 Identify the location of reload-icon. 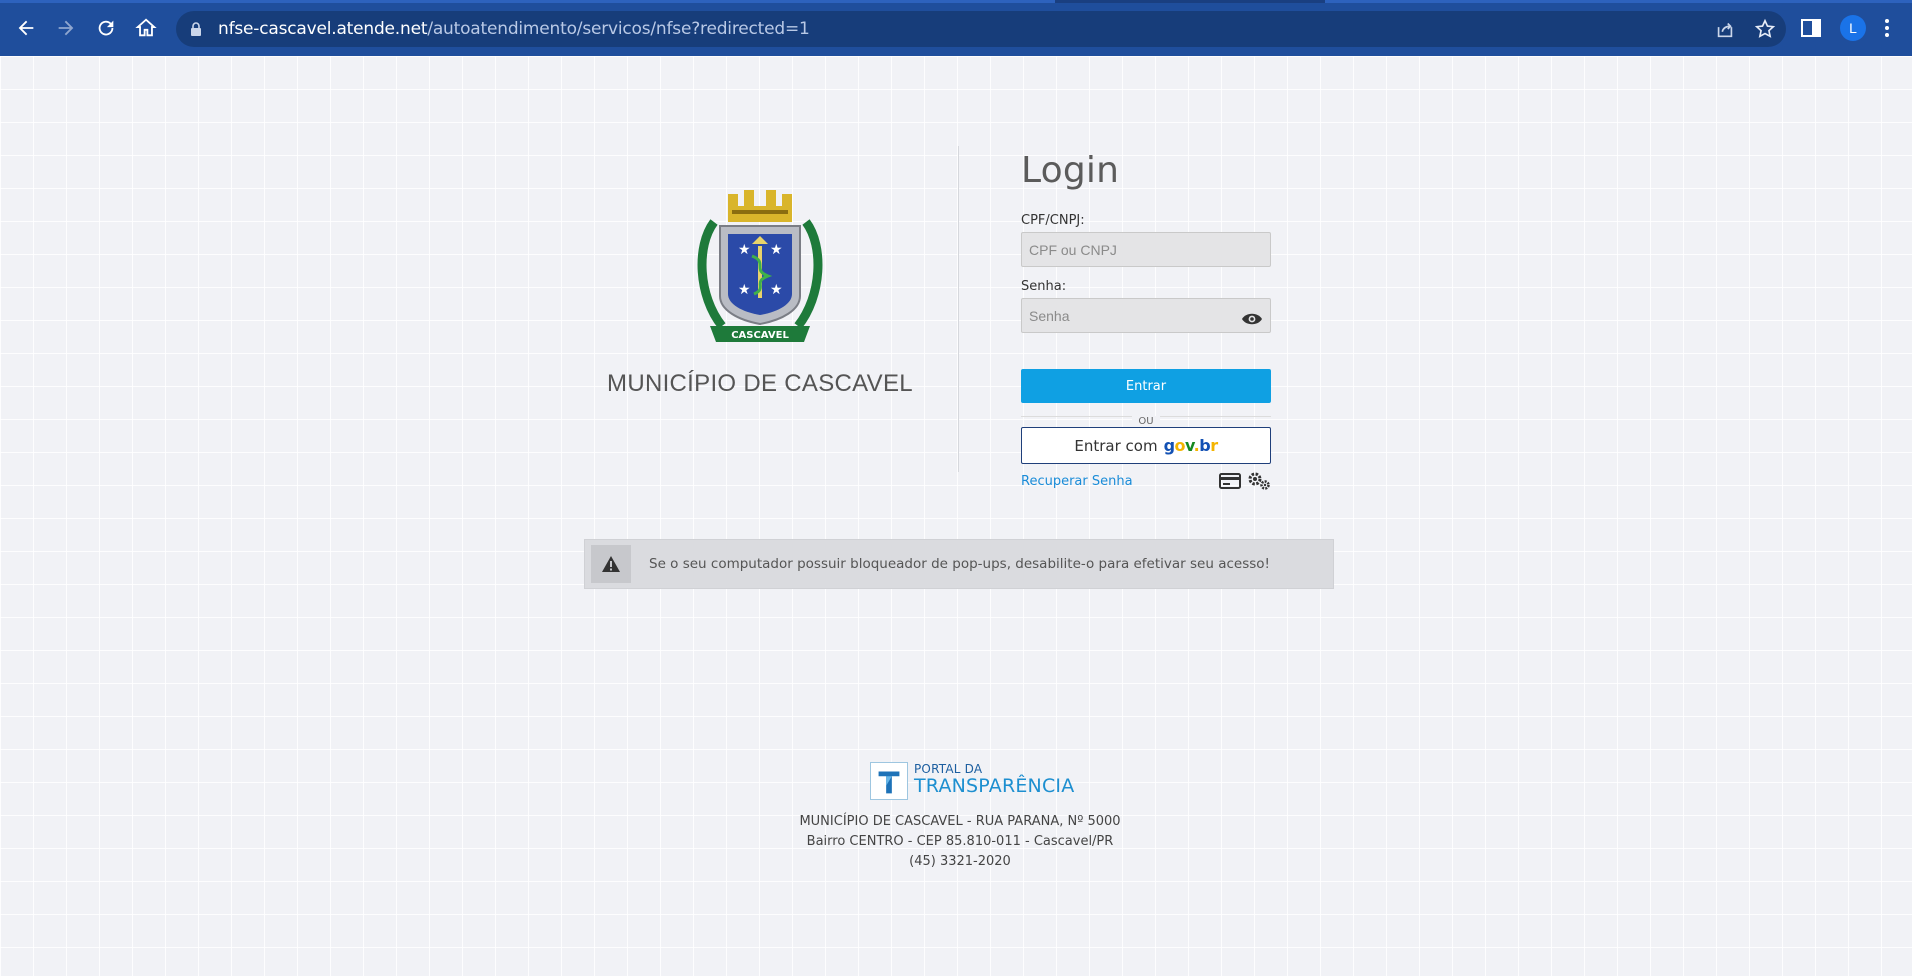
(106, 28).